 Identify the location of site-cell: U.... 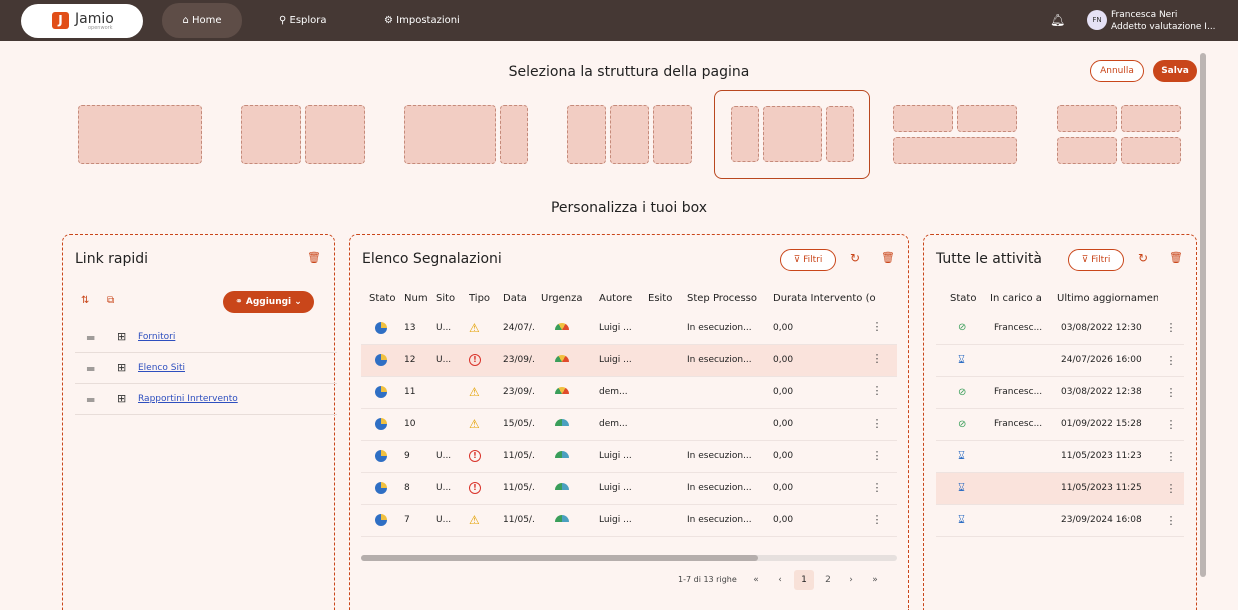
(452, 456).